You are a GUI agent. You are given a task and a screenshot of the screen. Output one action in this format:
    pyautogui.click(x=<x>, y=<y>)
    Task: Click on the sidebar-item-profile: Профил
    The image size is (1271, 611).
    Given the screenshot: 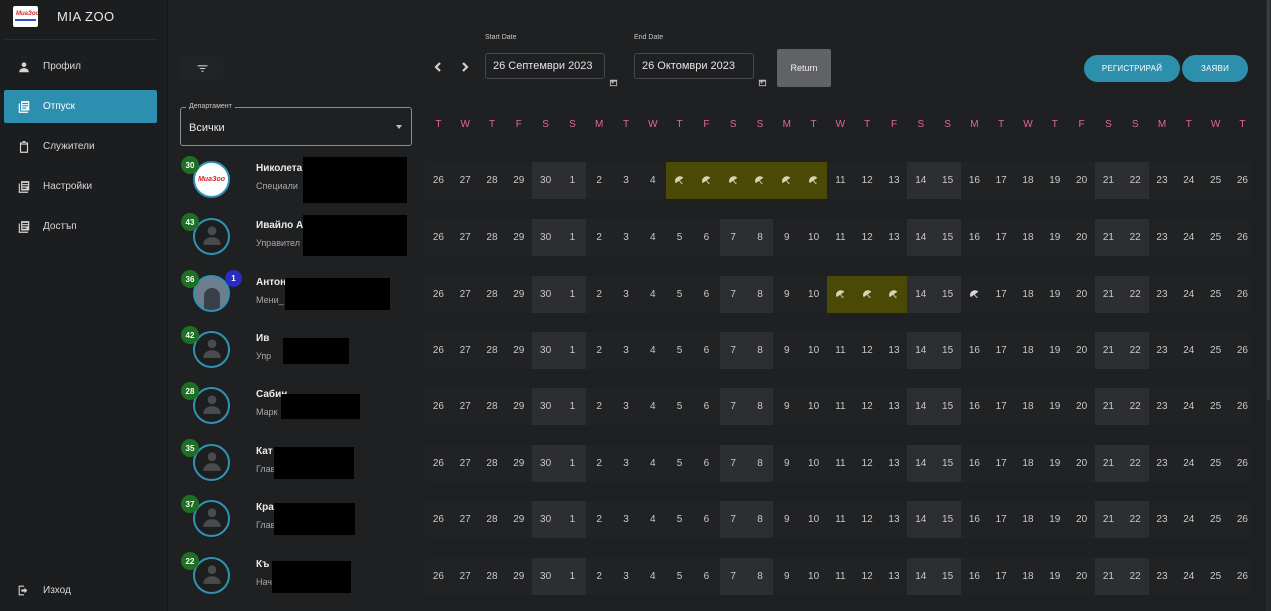 What is the action you would take?
    pyautogui.click(x=80, y=66)
    